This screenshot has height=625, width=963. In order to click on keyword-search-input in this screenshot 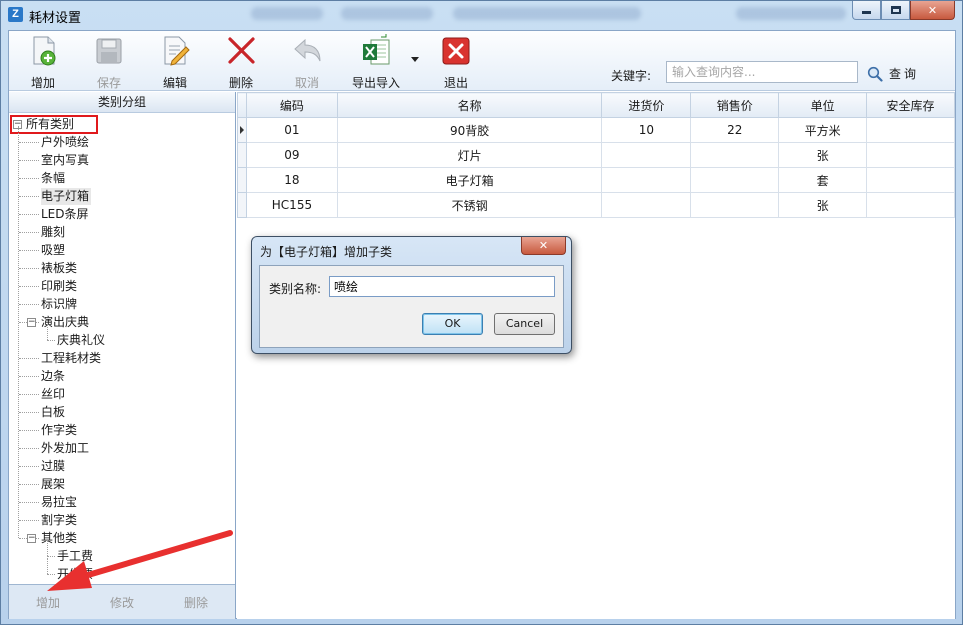, I will do `click(762, 72)`.